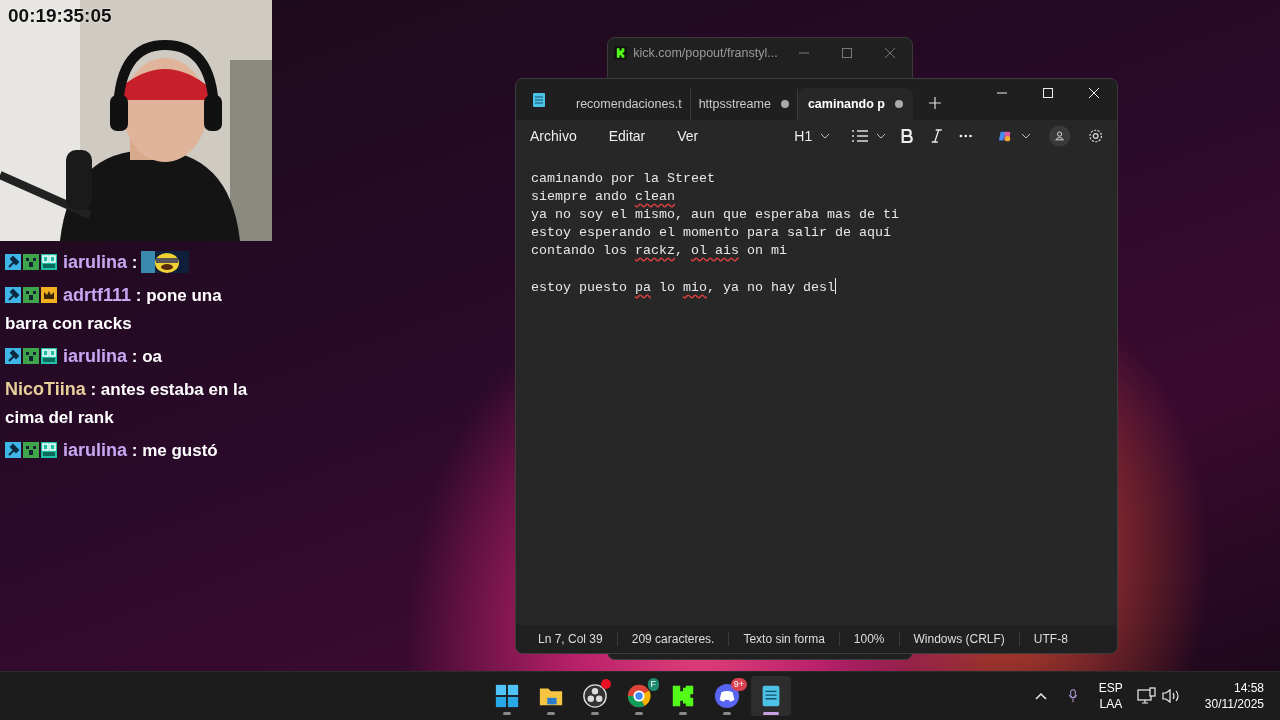 The width and height of the screenshot is (1280, 720). Describe the element at coordinates (695, 287) in the screenshot. I see `misspelled-word: mio` at that location.